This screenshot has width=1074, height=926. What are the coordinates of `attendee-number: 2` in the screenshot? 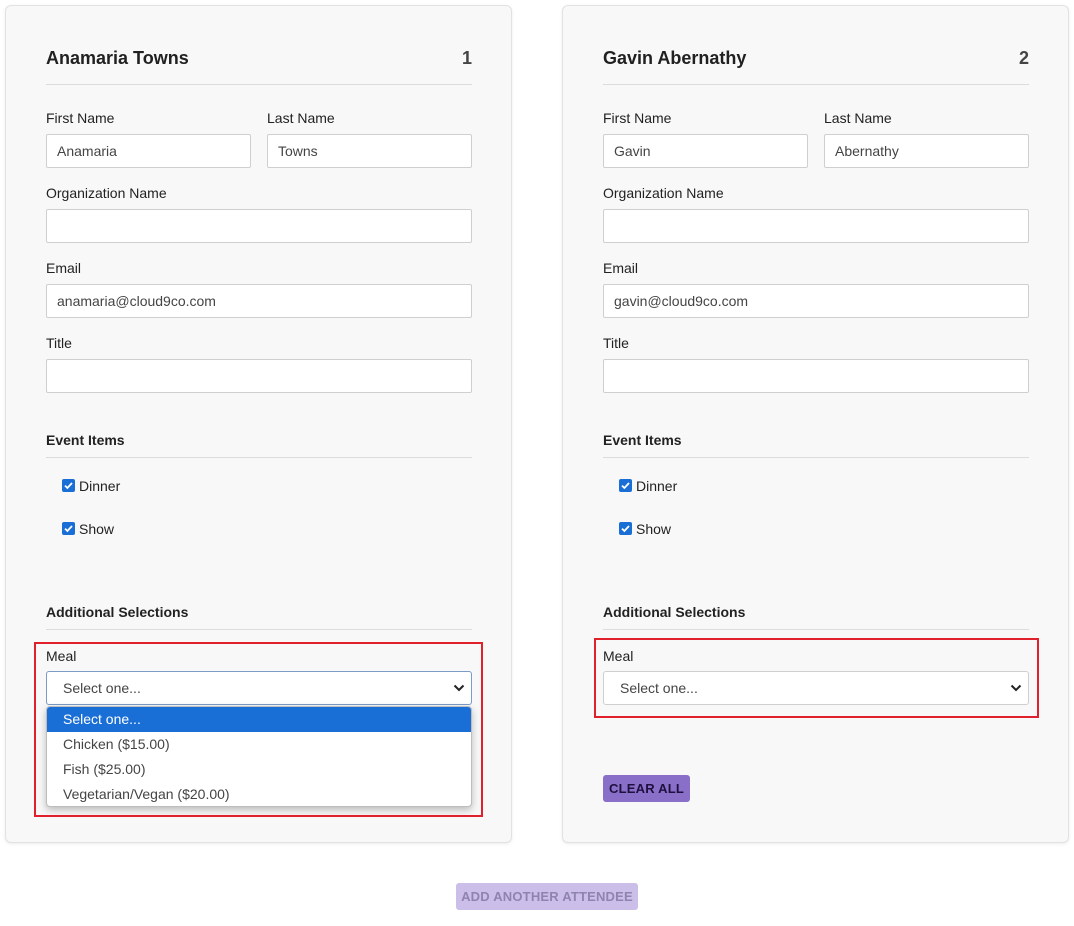 It's located at (1023, 58).